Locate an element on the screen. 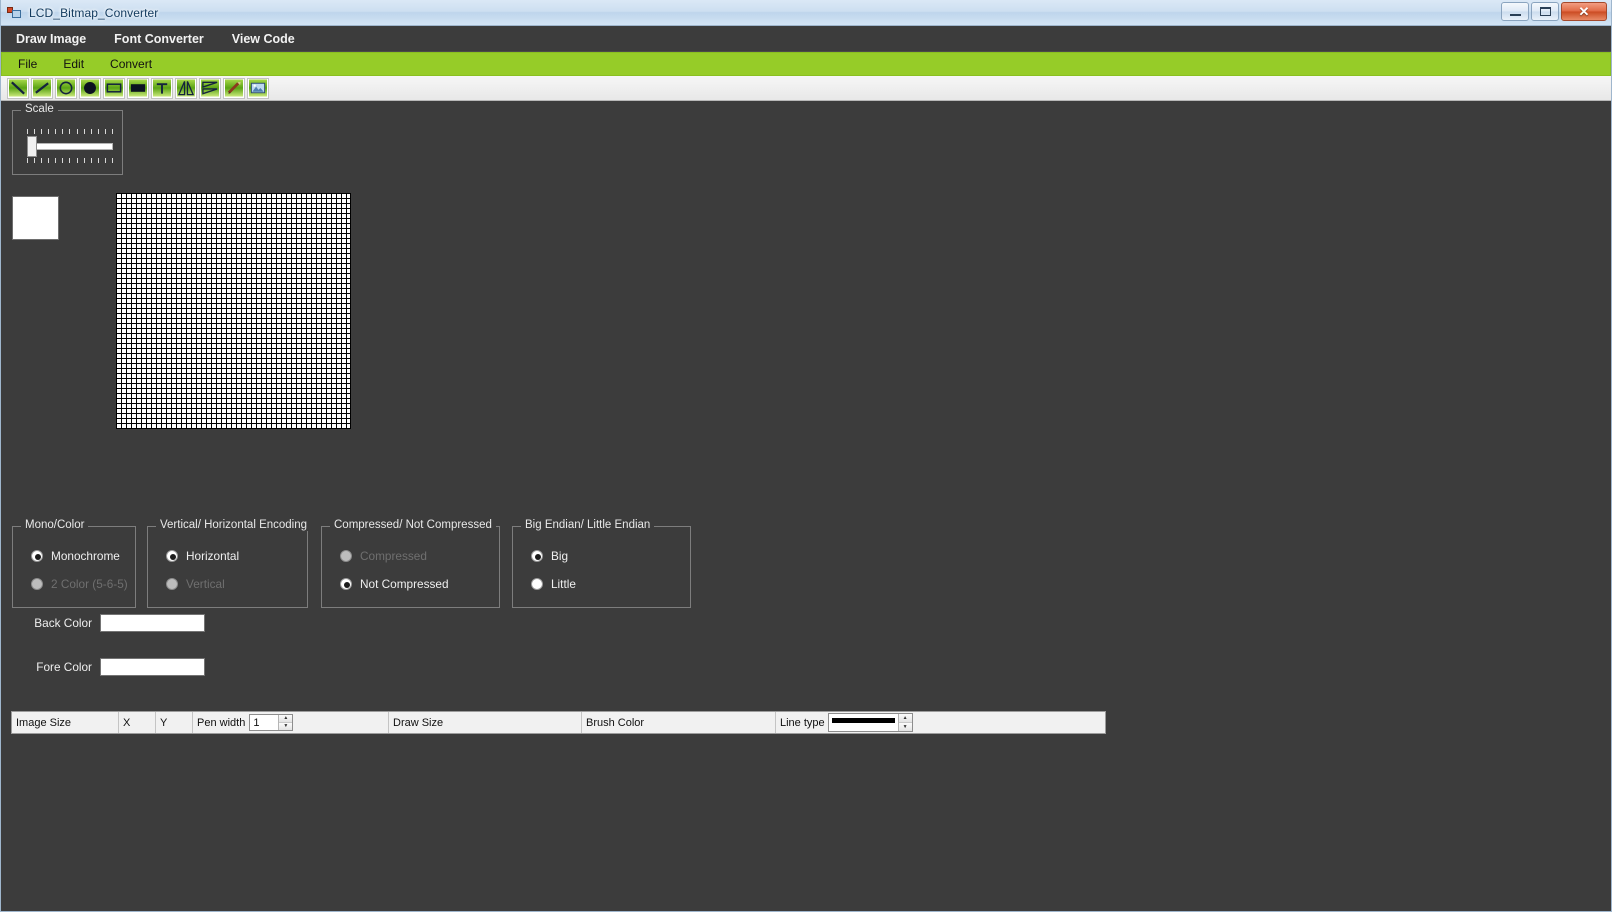 The image size is (1612, 912). menu-item-convert: Convert is located at coordinates (131, 64).